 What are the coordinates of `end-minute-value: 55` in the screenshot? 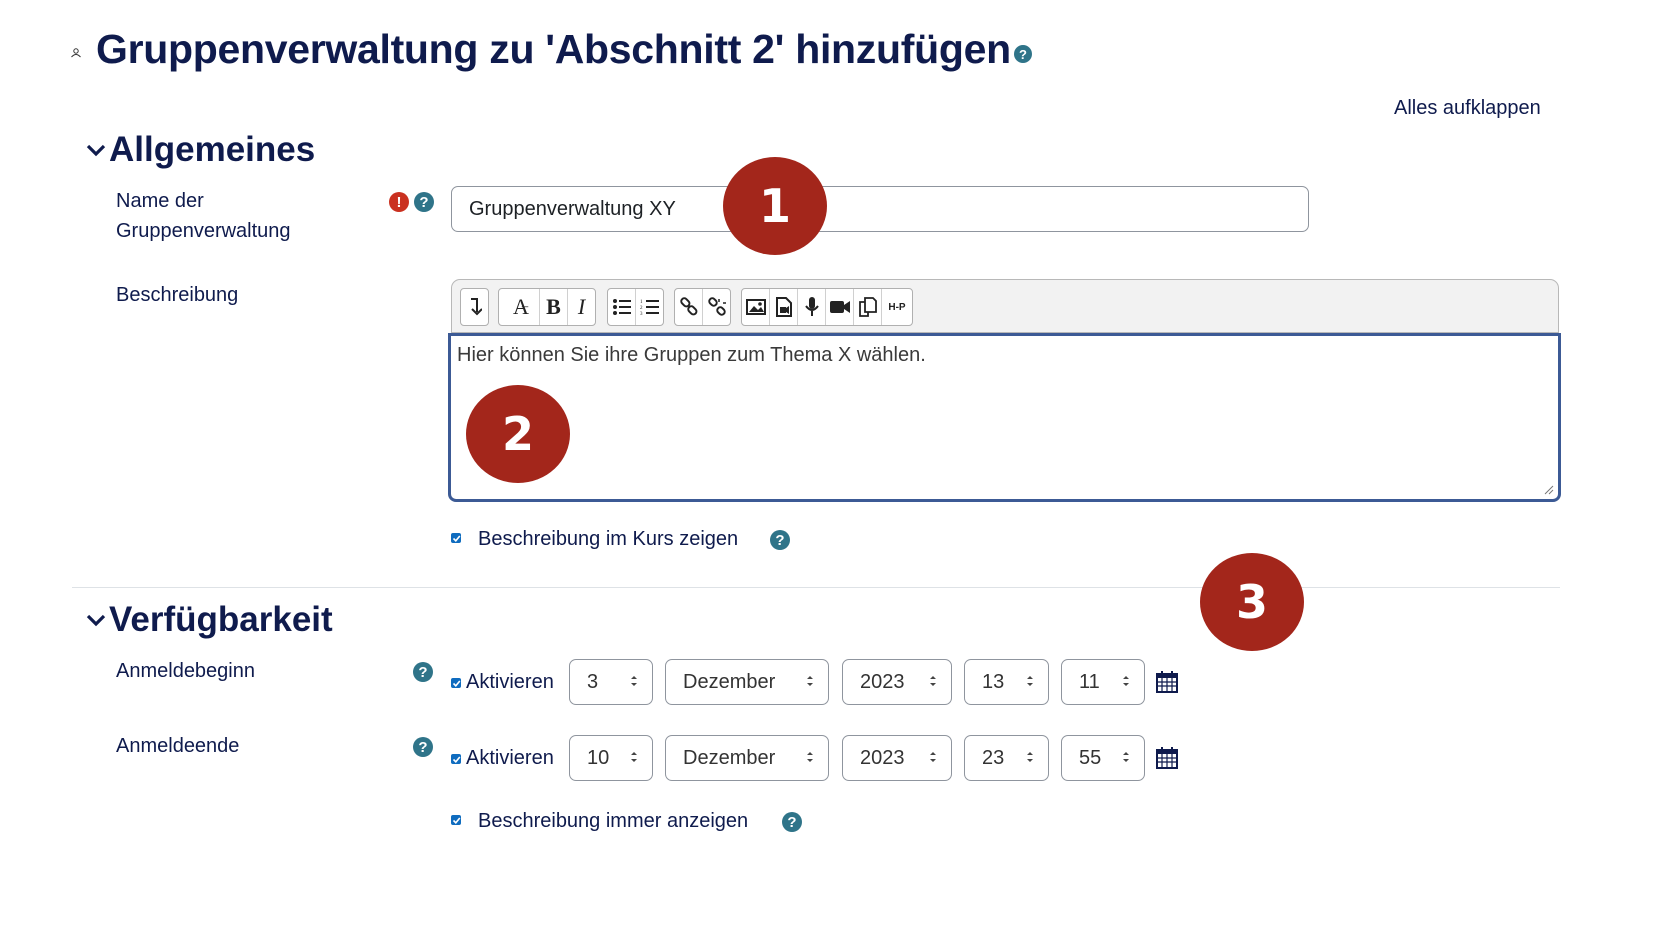 It's located at (1090, 757).